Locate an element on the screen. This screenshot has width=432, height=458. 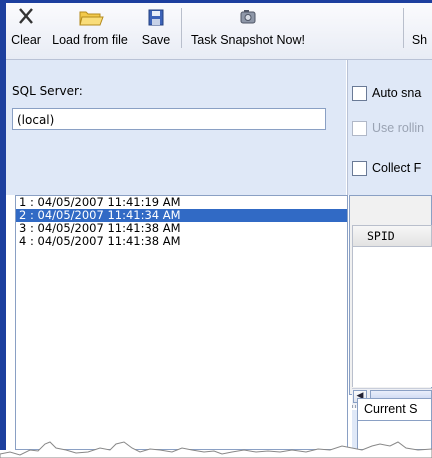
load-from-file-button: Load from file is located at coordinates (90, 28).